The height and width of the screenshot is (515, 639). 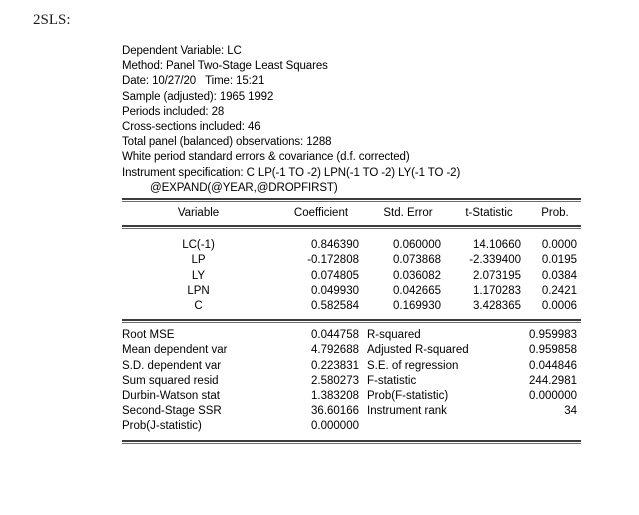 What do you see at coordinates (553, 380) in the screenshot?
I see `summary-value-right: 244.2981` at bounding box center [553, 380].